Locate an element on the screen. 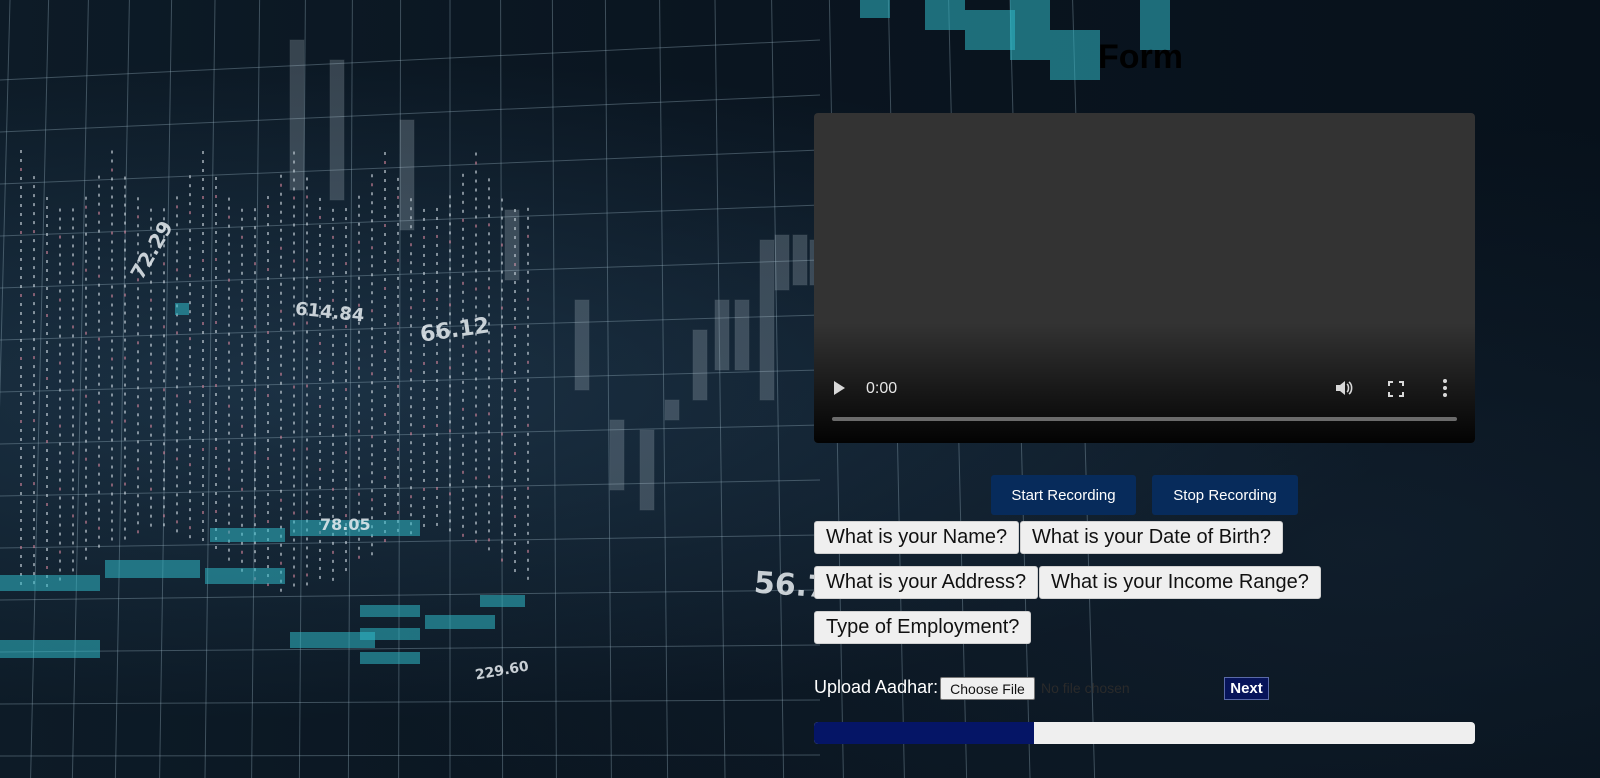  form-progress-bar is located at coordinates (1144, 733).